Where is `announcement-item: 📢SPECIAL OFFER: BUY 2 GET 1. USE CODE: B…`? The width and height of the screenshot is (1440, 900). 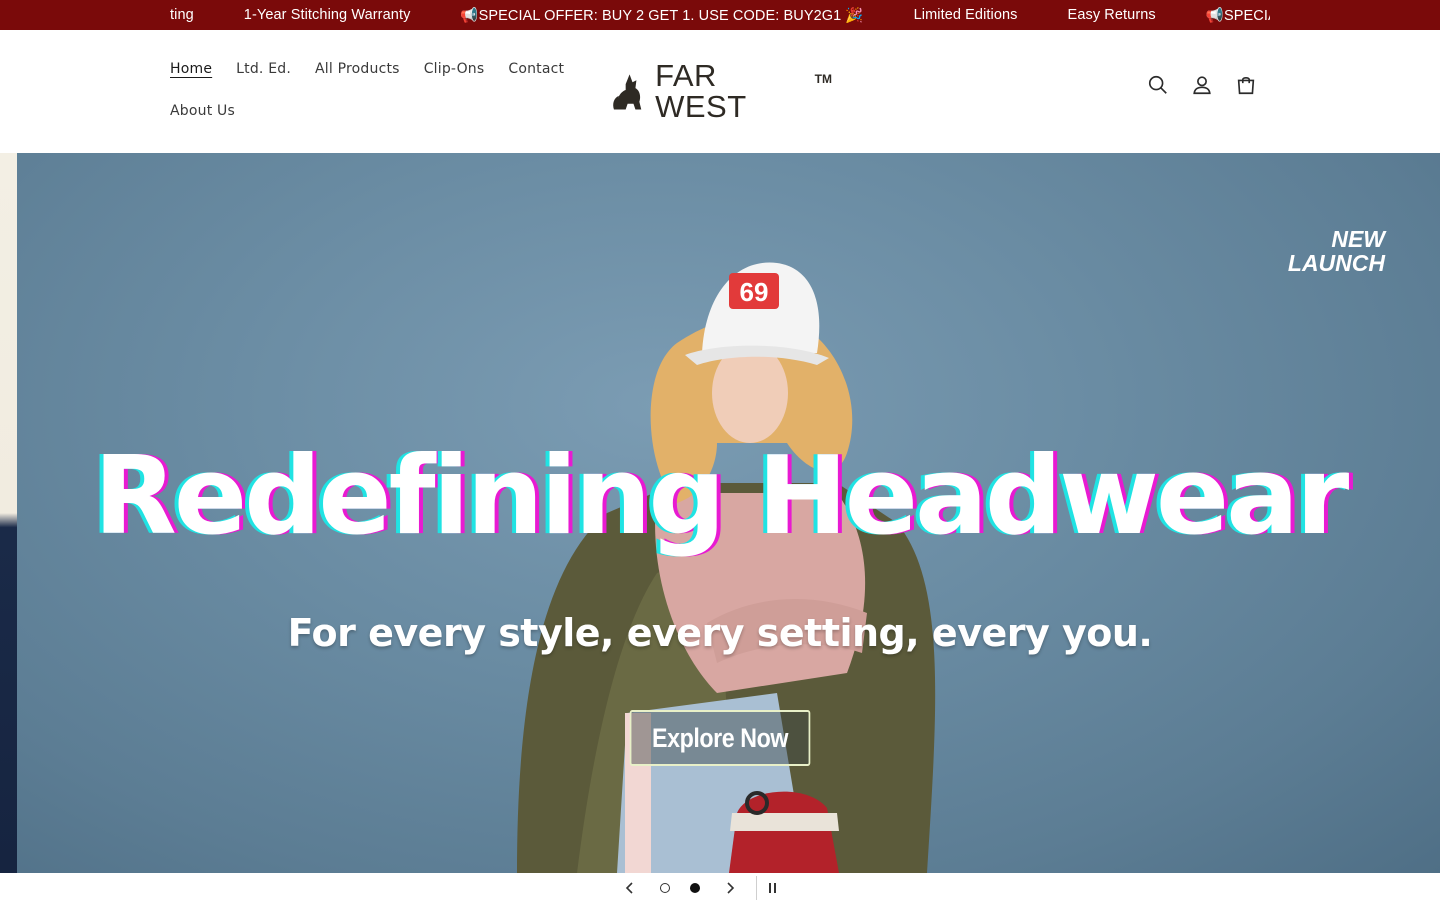 announcement-item: 📢SPECIAL OFFER: BUY 2 GET 1. USE CODE: B… is located at coordinates (662, 15).